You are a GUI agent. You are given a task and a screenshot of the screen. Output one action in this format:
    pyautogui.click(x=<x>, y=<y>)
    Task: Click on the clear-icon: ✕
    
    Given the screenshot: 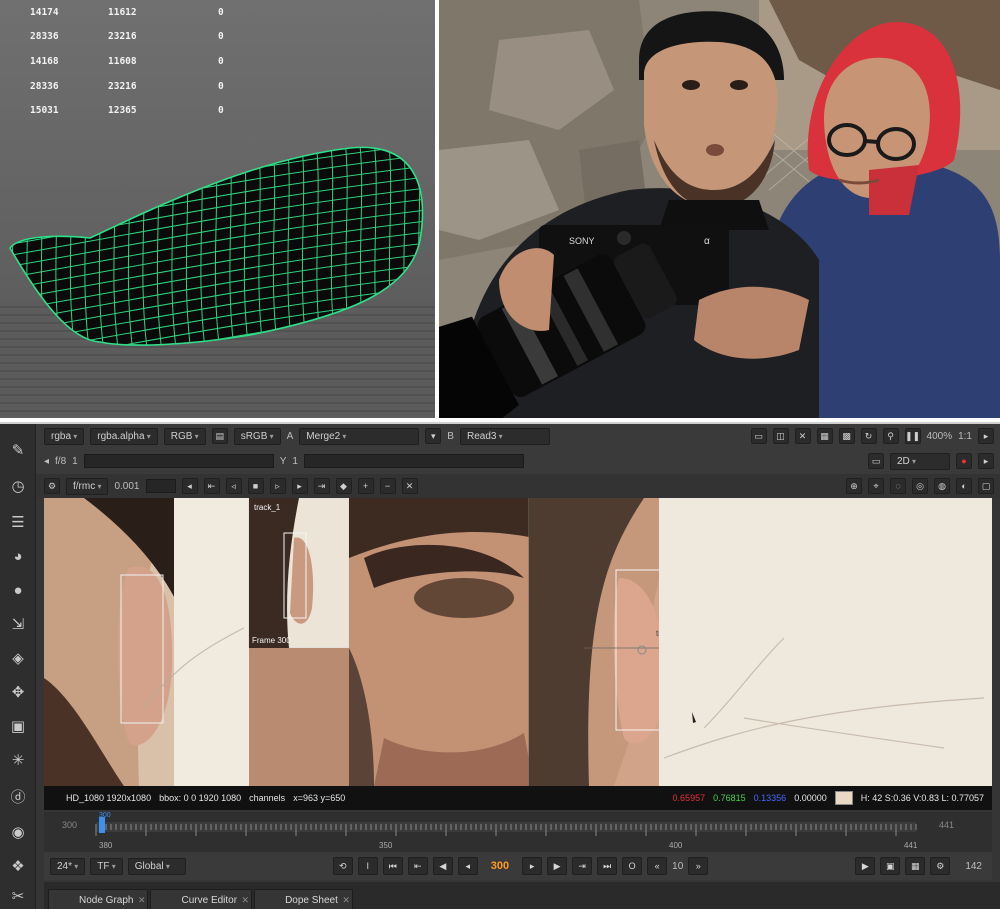 What is the action you would take?
    pyautogui.click(x=409, y=486)
    